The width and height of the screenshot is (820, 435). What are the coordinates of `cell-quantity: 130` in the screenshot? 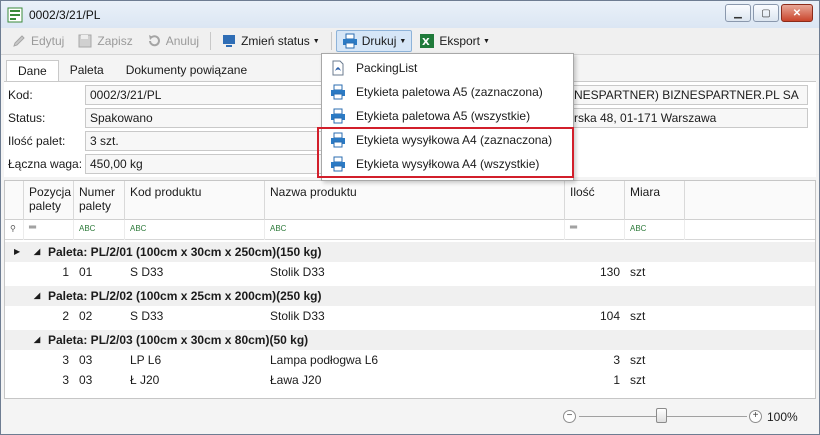 It's located at (609, 272).